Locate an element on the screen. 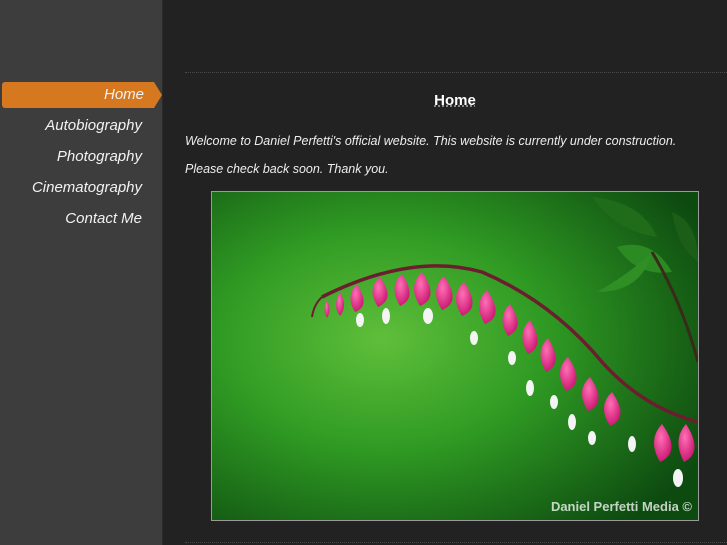  nav-item-contact-me: Contact Me is located at coordinates (81, 219).